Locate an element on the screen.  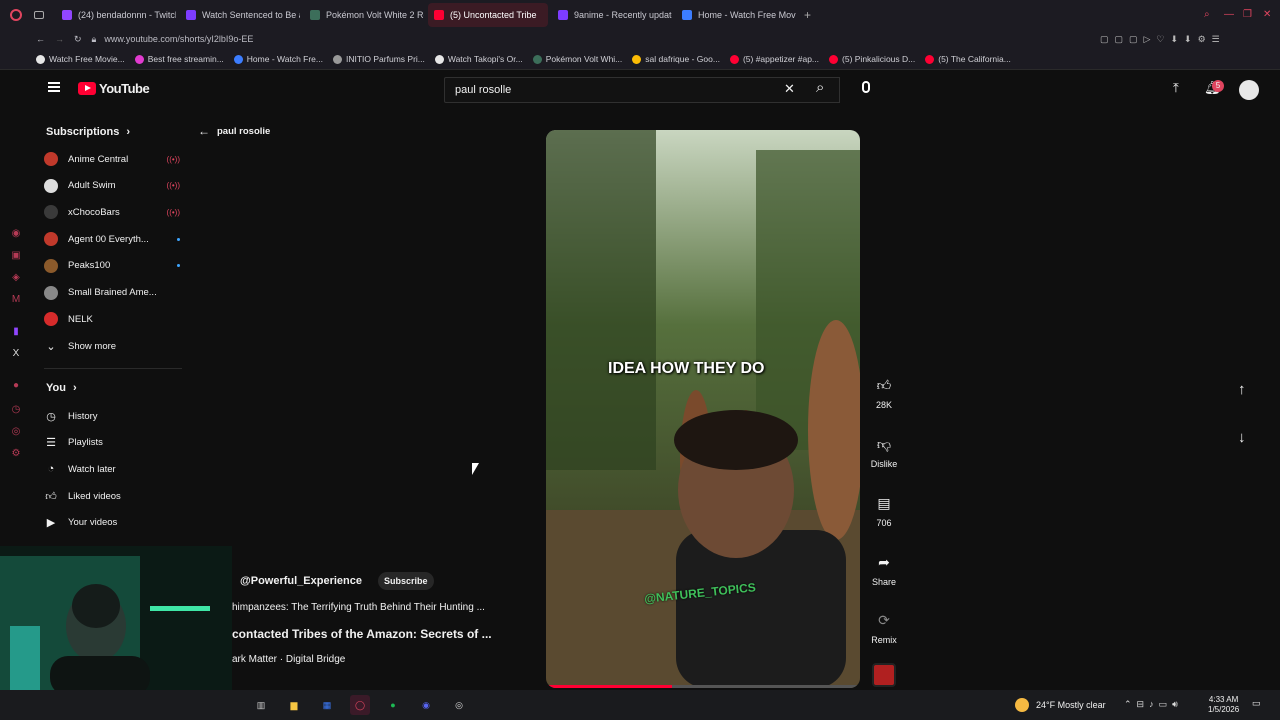
comments-button: ▤ 706 is located at coordinates (884, 511).